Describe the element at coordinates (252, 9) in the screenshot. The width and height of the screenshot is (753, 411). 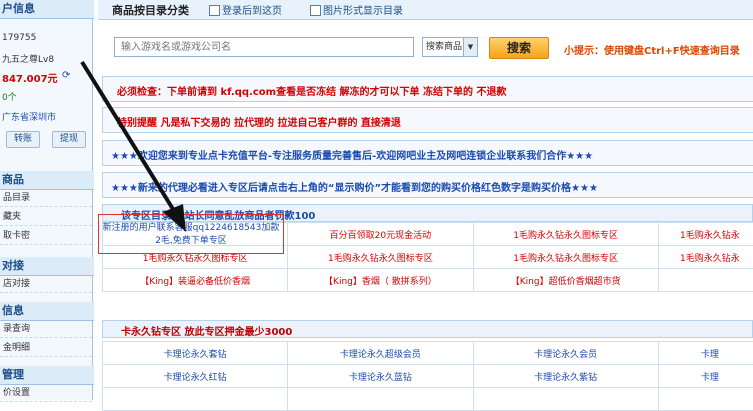
I see `login-redirect-label: 登录后到这页` at that location.